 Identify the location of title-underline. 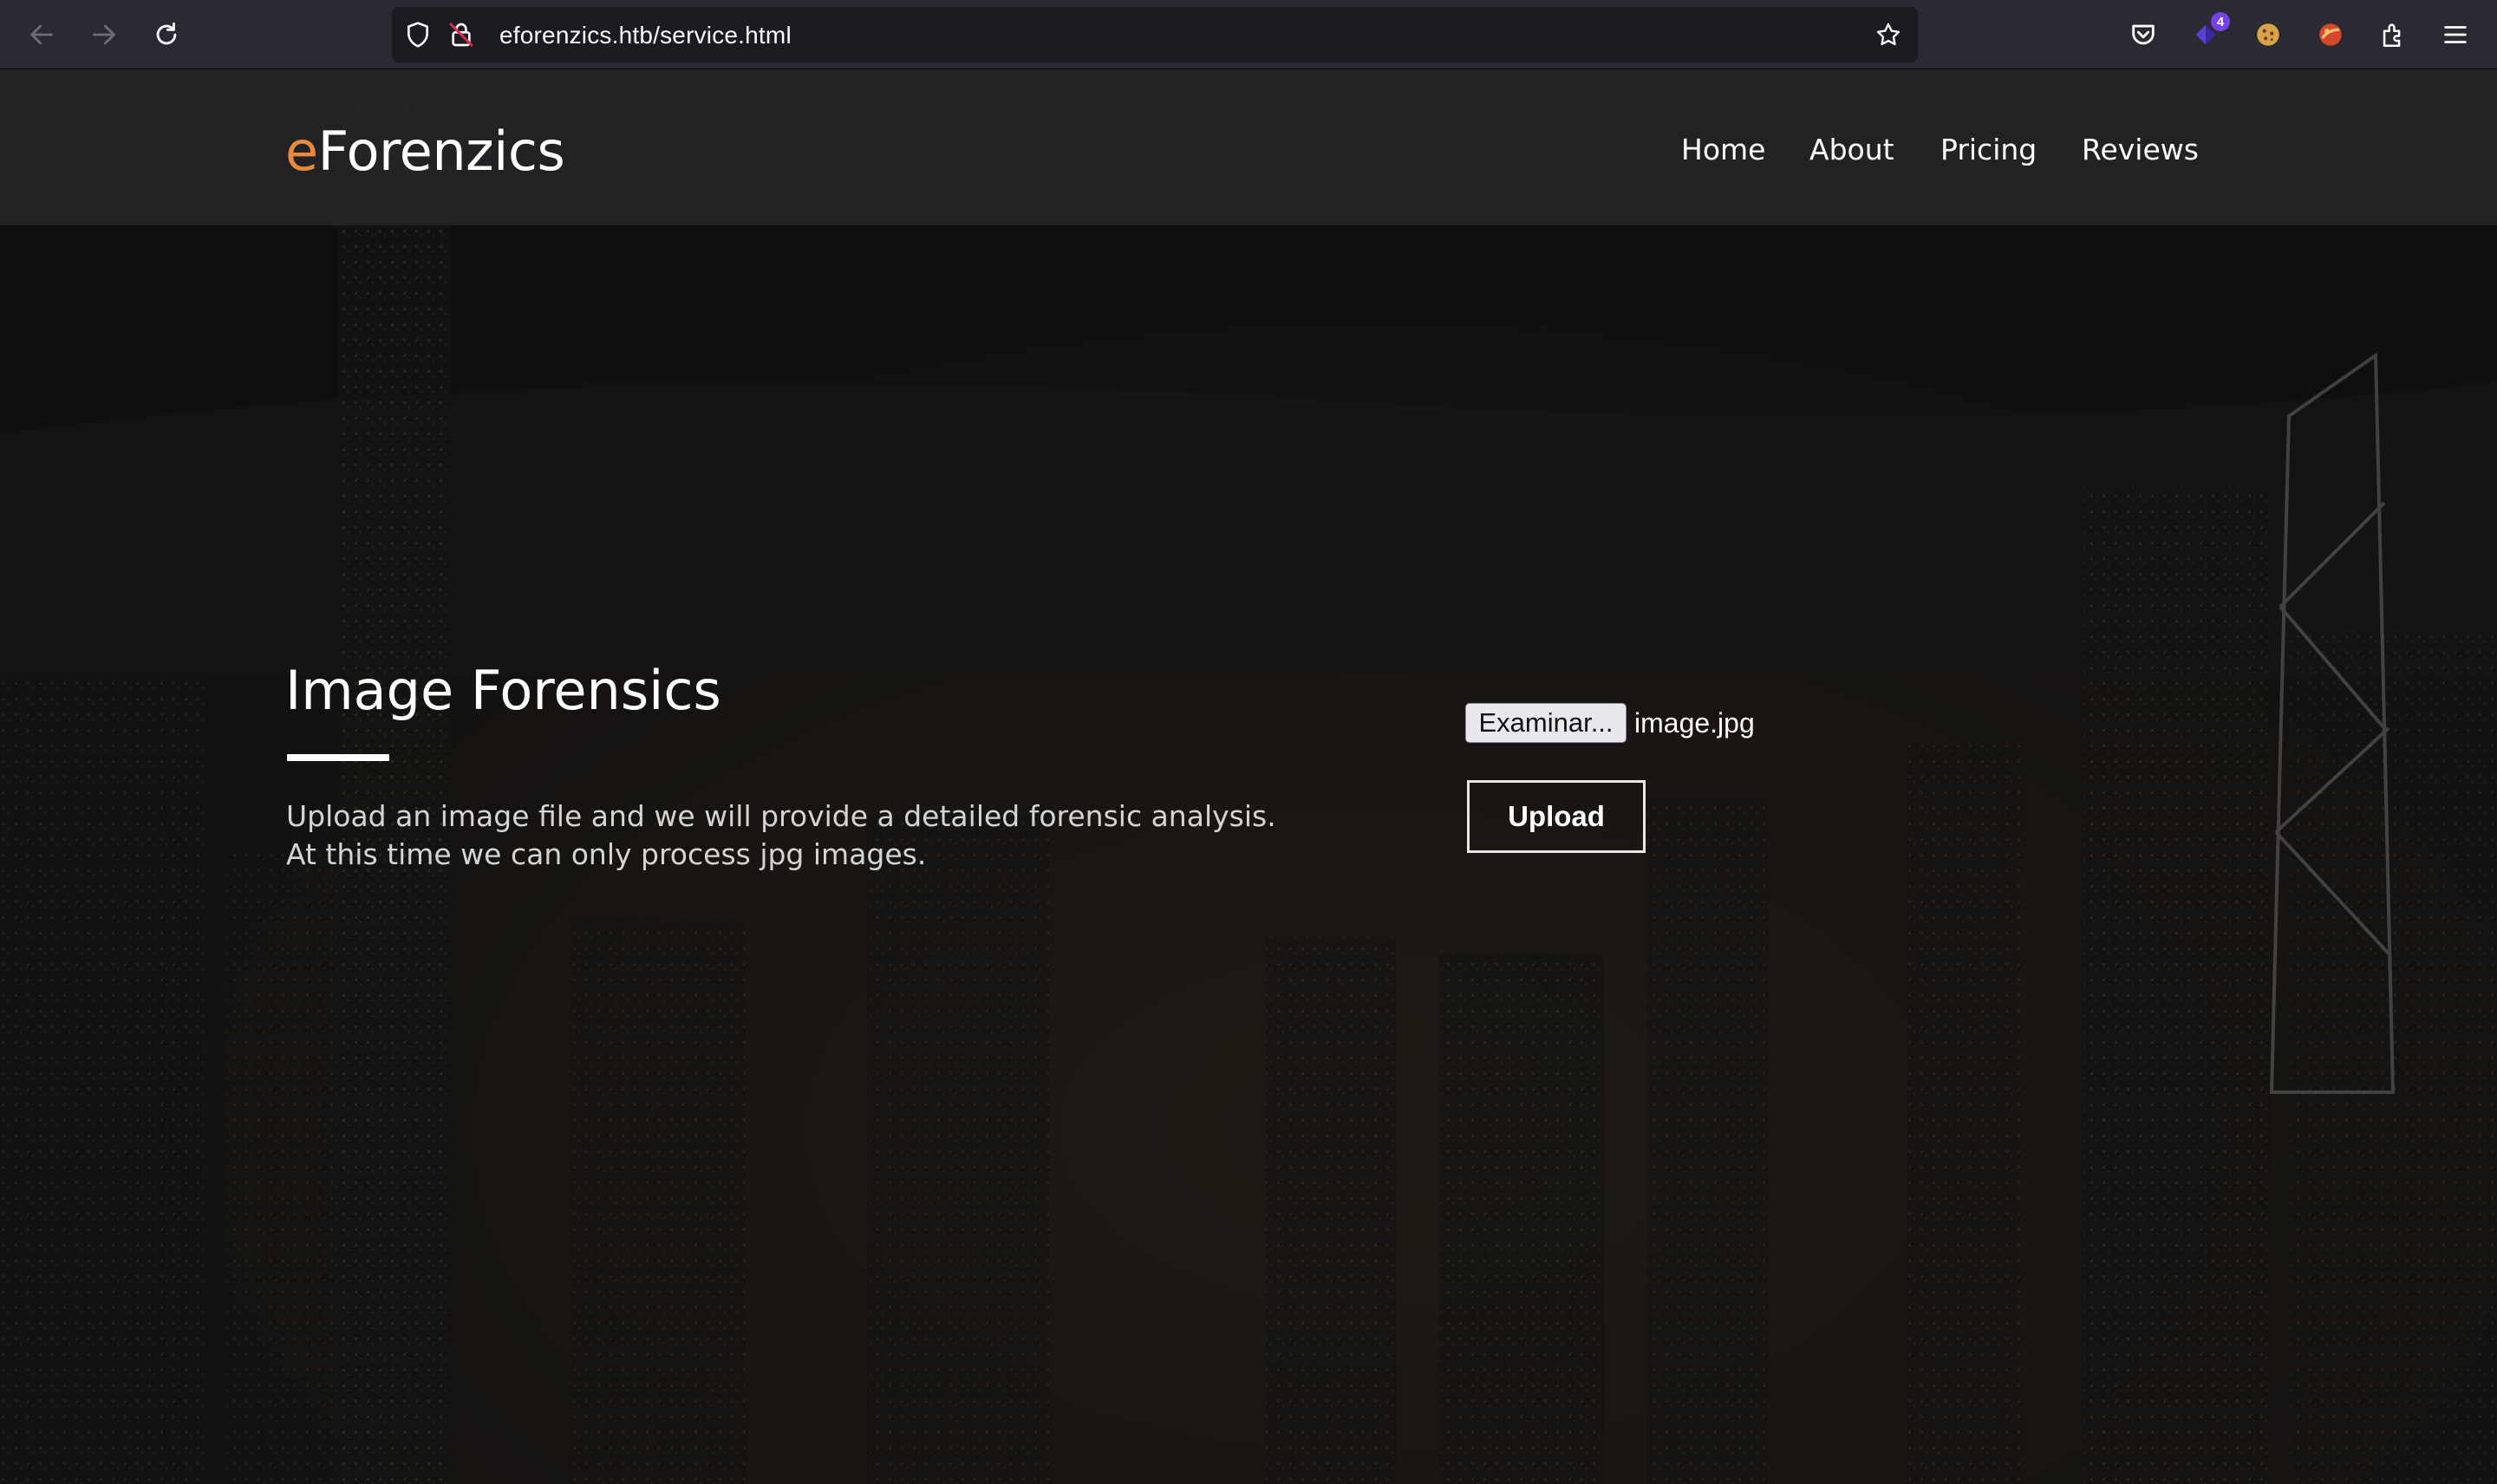
(338, 757).